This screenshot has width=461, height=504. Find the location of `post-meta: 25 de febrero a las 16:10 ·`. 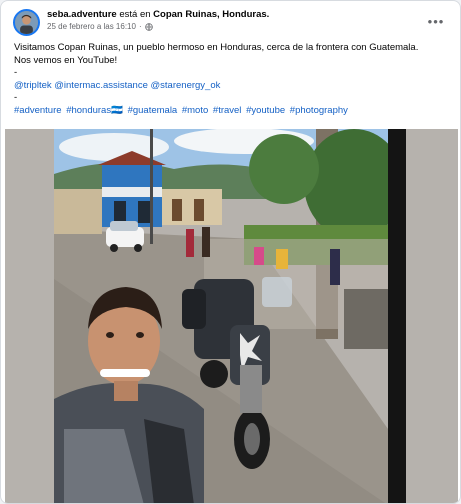

post-meta: 25 de febrero a las 16:10 · is located at coordinates (158, 27).